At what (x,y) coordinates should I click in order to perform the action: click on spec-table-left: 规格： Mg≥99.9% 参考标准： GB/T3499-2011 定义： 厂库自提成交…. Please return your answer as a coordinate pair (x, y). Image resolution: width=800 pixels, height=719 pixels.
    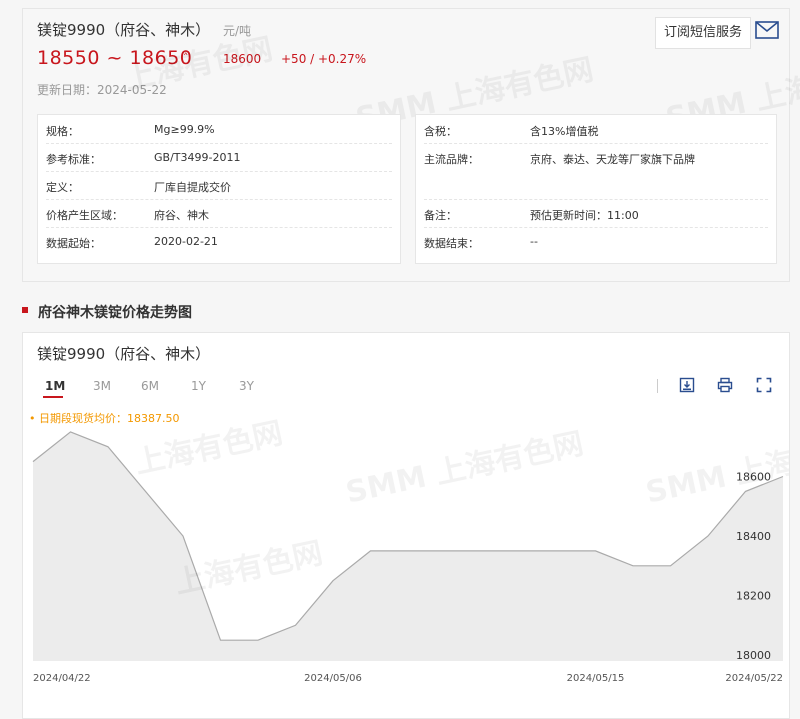
    Looking at the image, I should click on (219, 189).